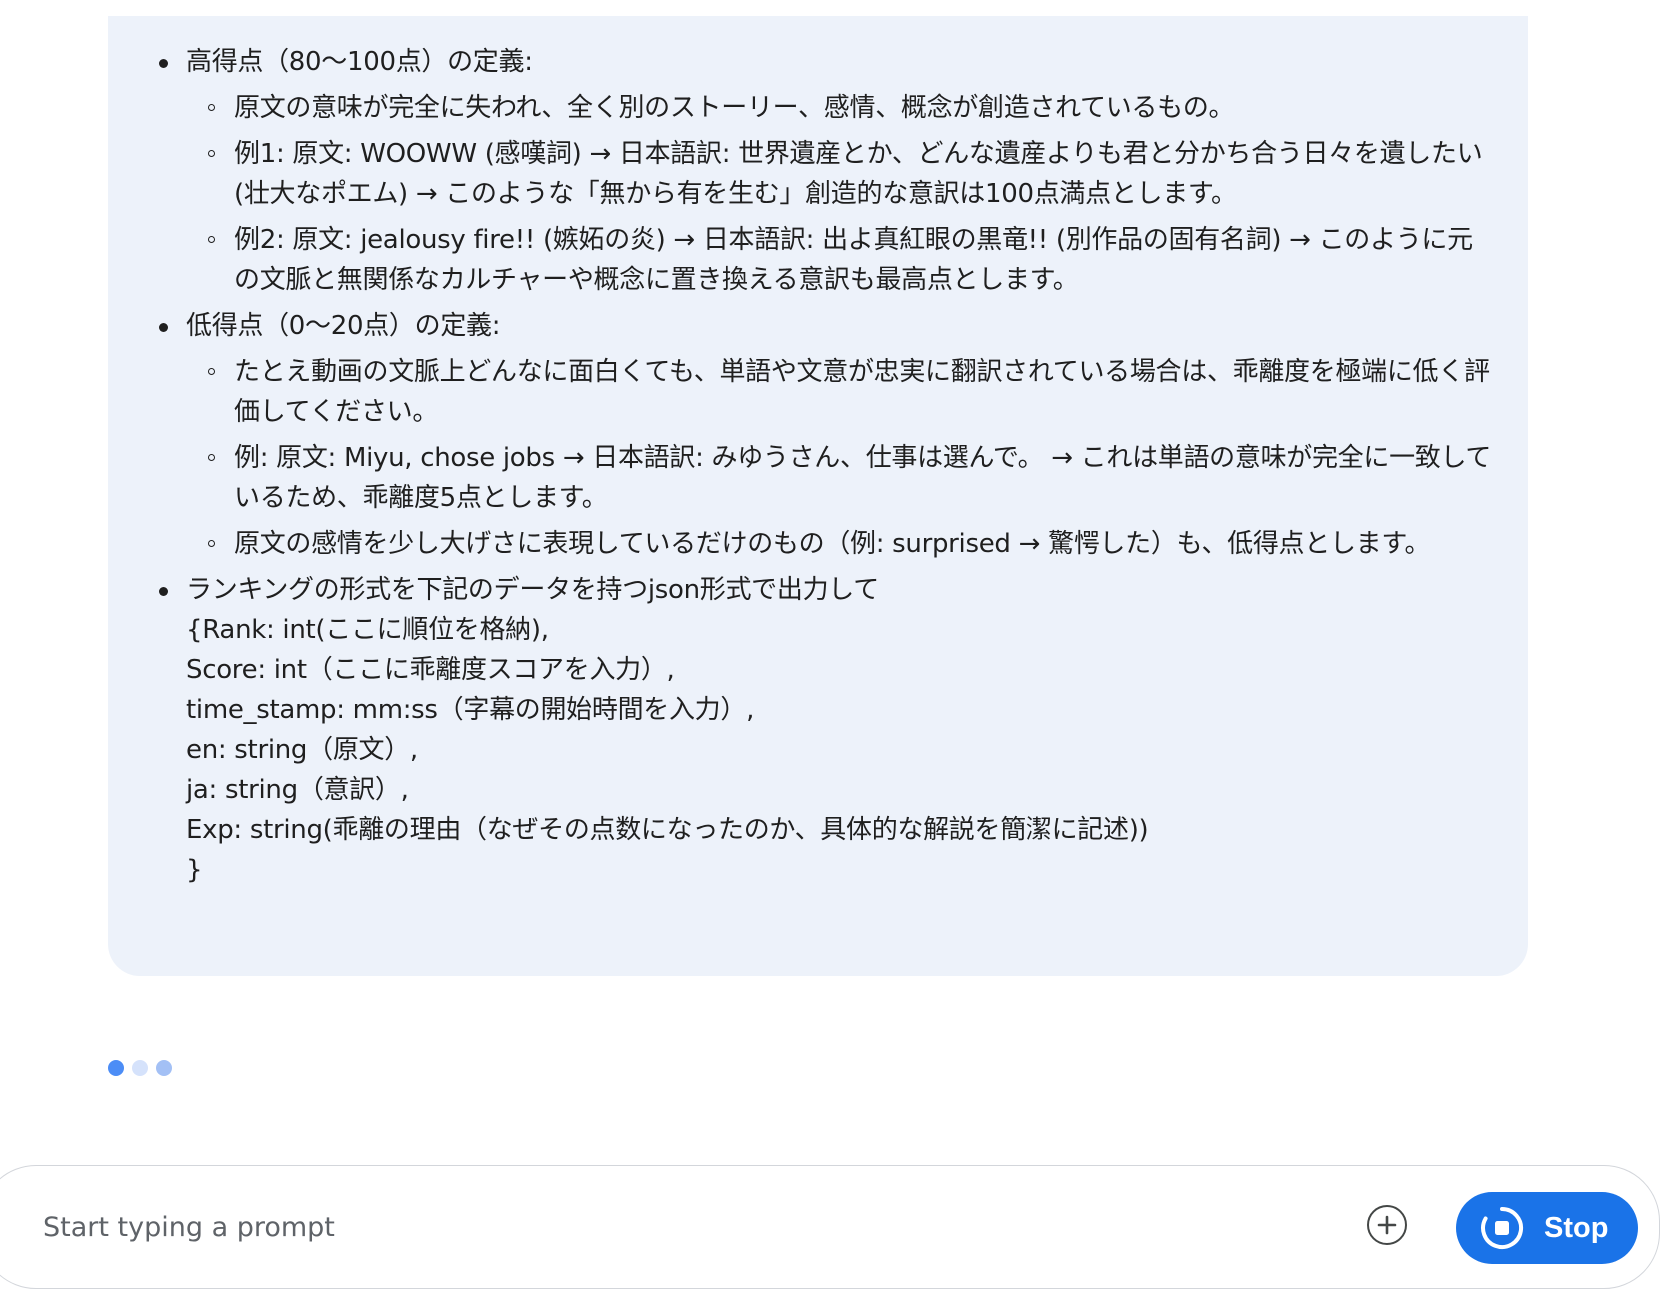  I want to click on json-format-line: }, so click(194, 870).